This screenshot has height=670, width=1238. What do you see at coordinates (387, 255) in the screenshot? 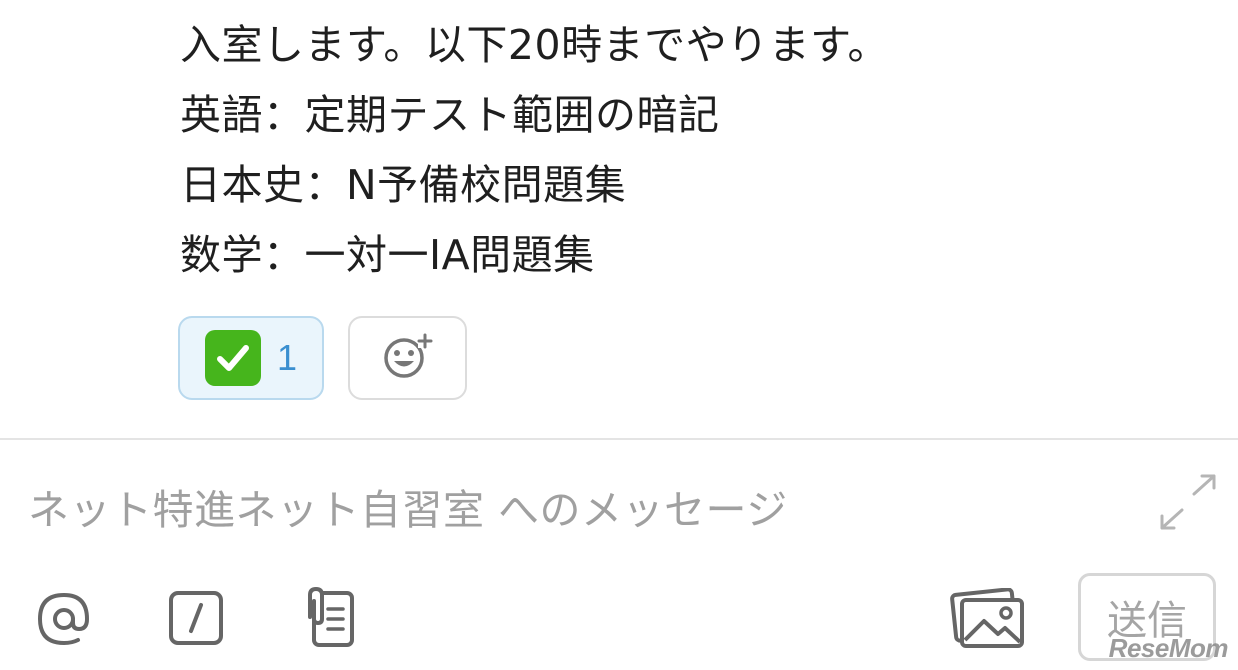
I see `message-line: 数学：一対一IA問題集` at bounding box center [387, 255].